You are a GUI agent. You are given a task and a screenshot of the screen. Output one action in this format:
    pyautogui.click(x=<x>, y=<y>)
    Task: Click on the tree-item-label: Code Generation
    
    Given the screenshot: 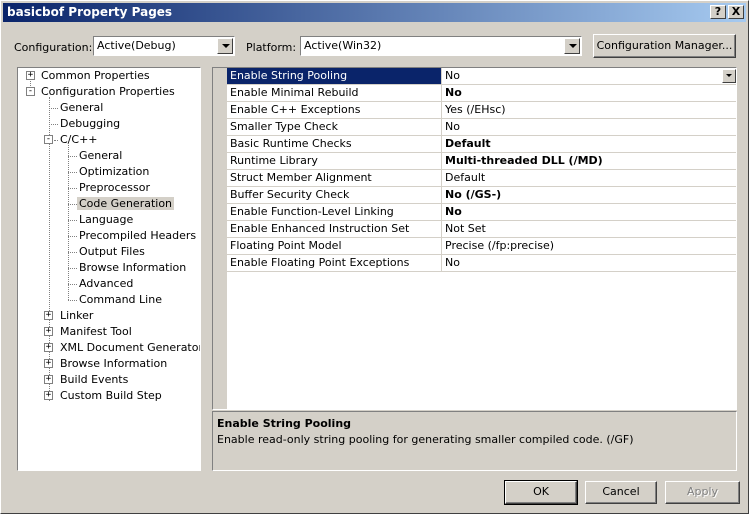 What is the action you would take?
    pyautogui.click(x=126, y=203)
    